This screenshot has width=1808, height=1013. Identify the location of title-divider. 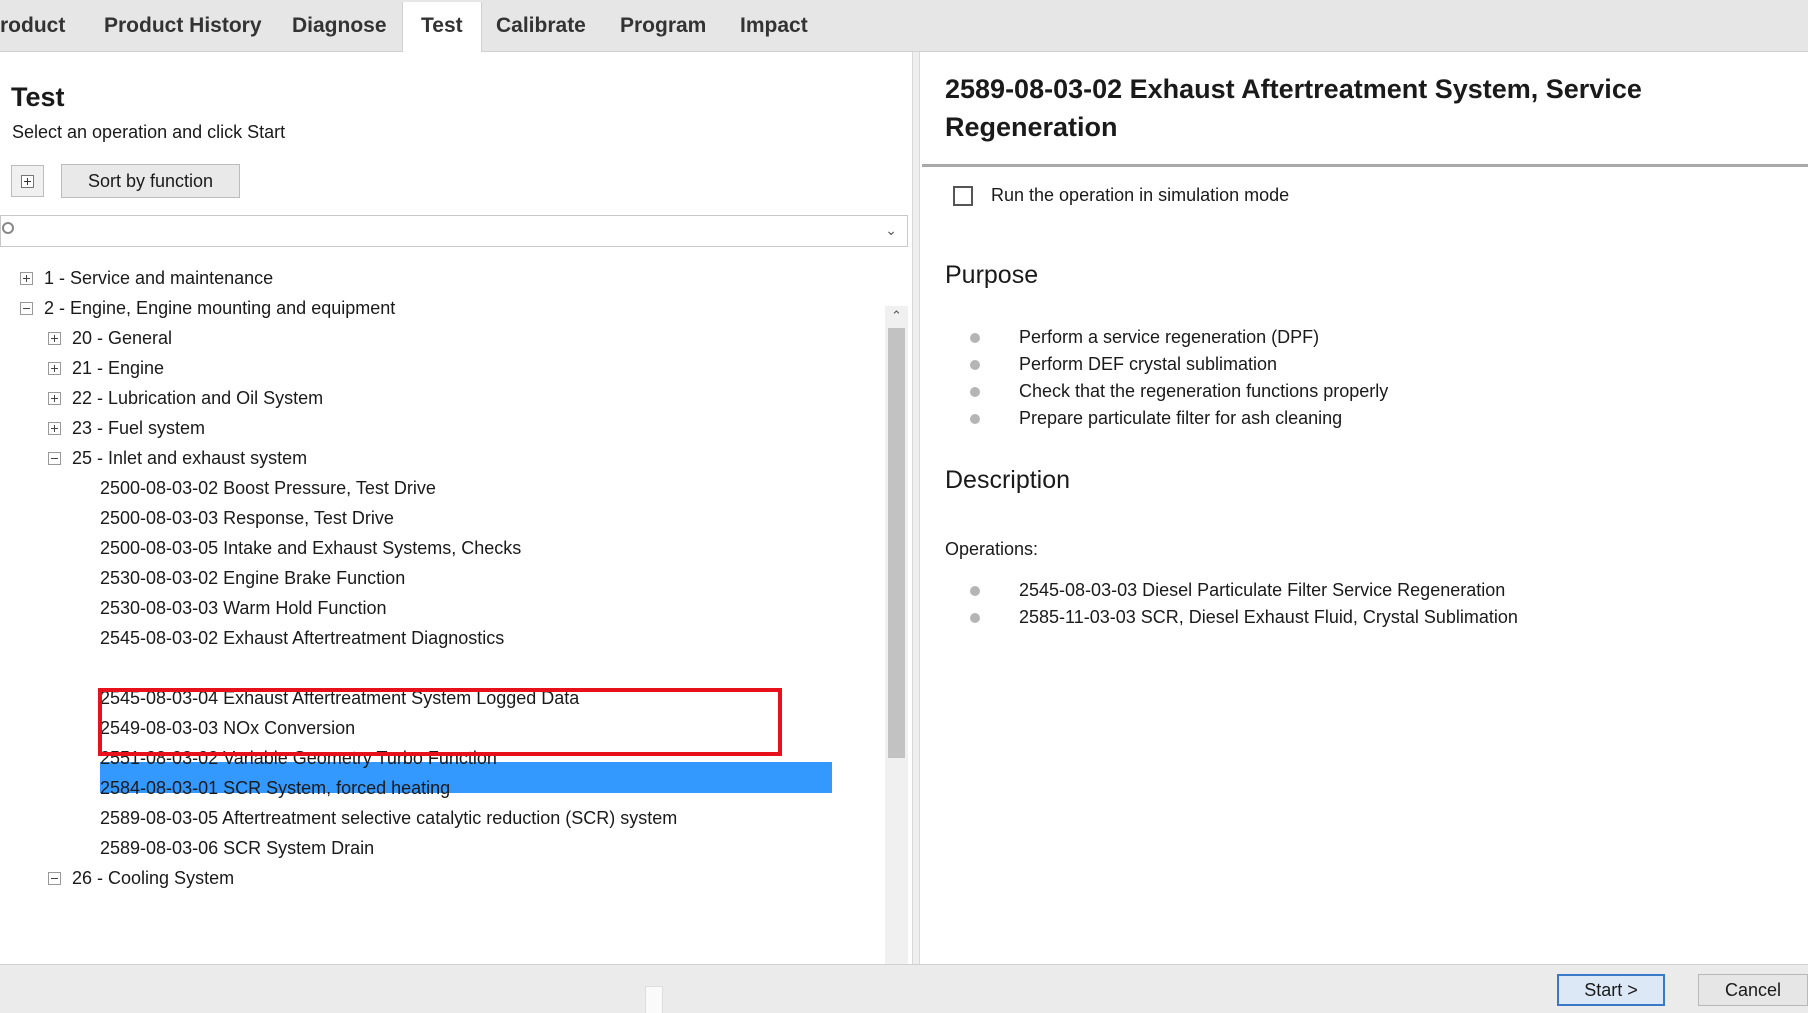
(1365, 165).